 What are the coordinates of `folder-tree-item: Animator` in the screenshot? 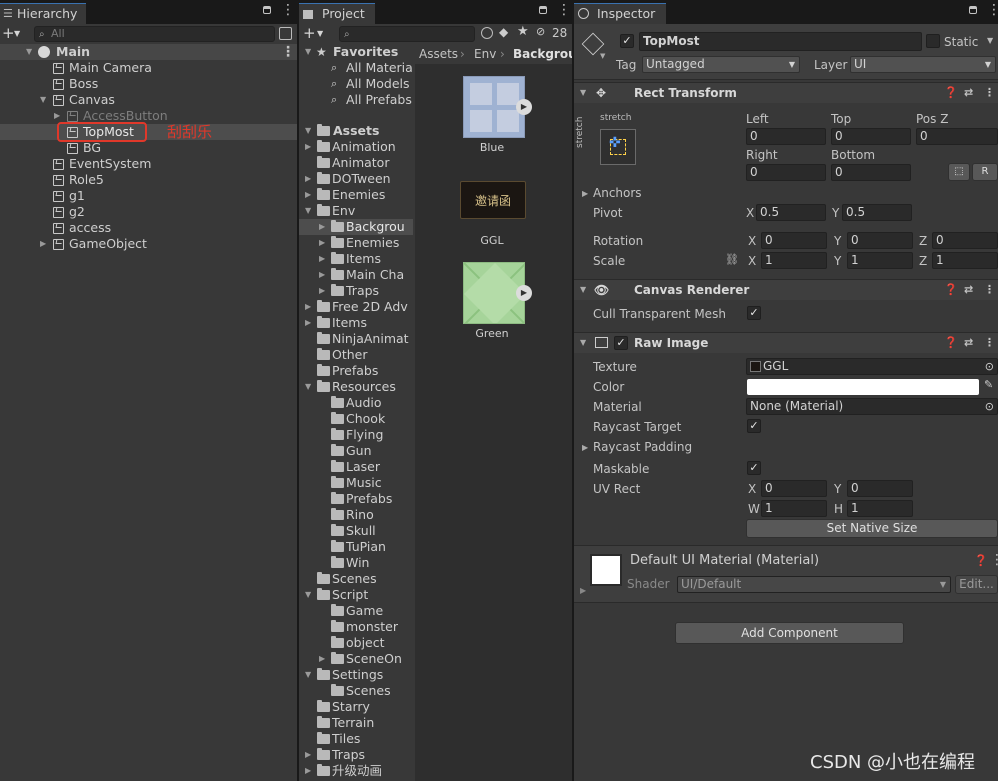 It's located at (356, 163).